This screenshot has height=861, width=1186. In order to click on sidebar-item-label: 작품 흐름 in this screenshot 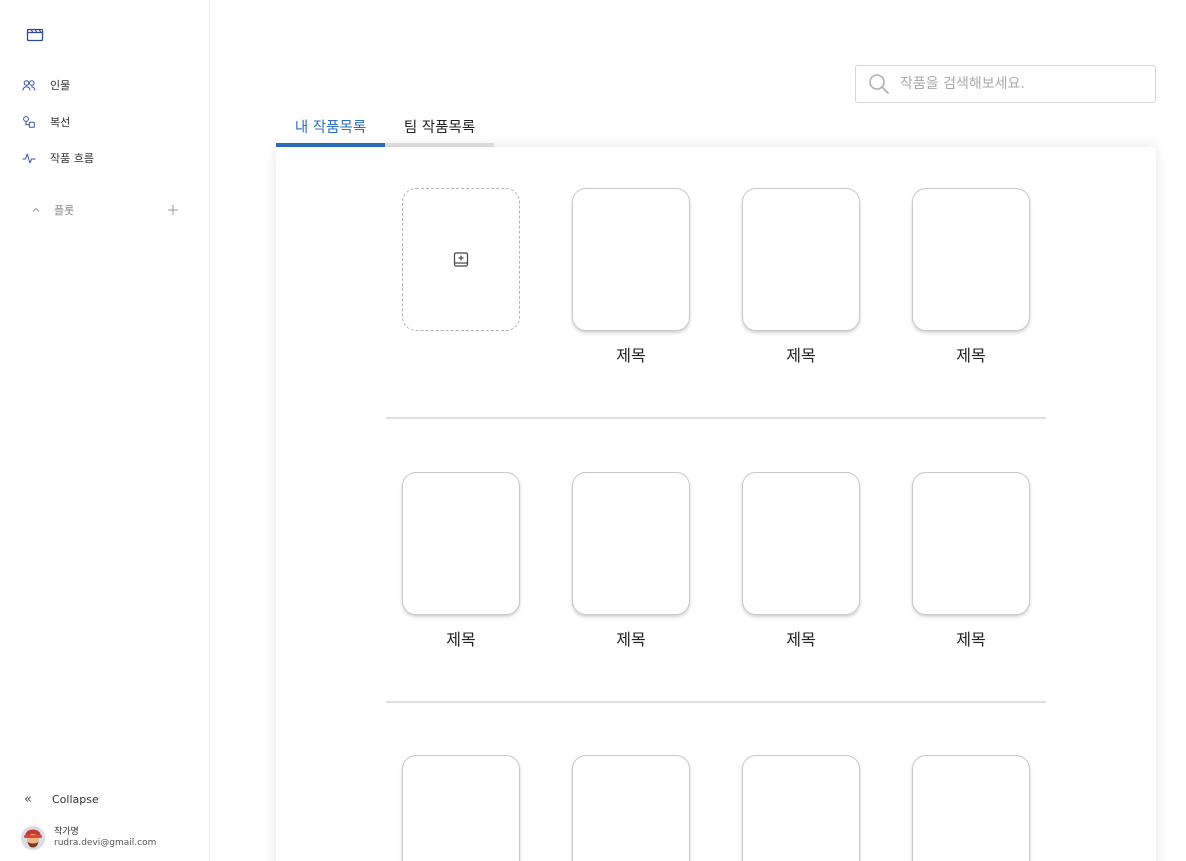, I will do `click(72, 158)`.